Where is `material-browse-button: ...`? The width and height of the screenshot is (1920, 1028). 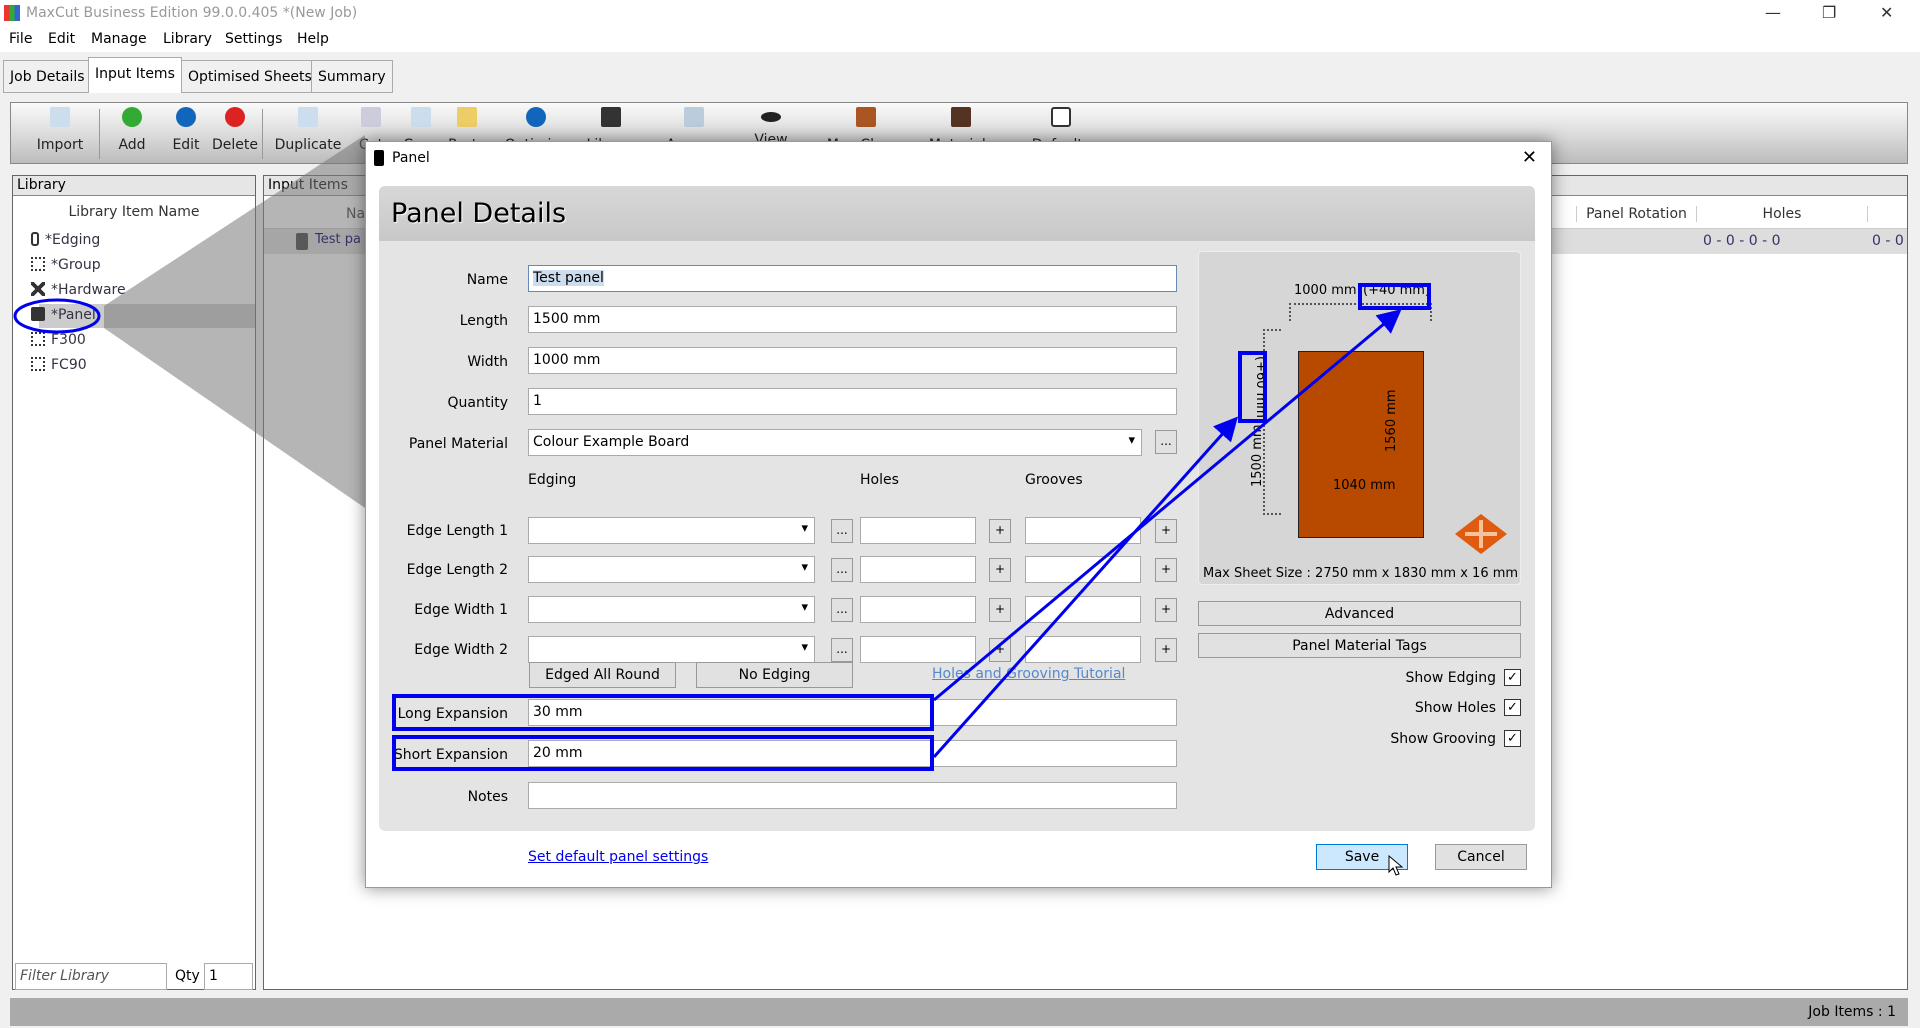 material-browse-button: ... is located at coordinates (1166, 442).